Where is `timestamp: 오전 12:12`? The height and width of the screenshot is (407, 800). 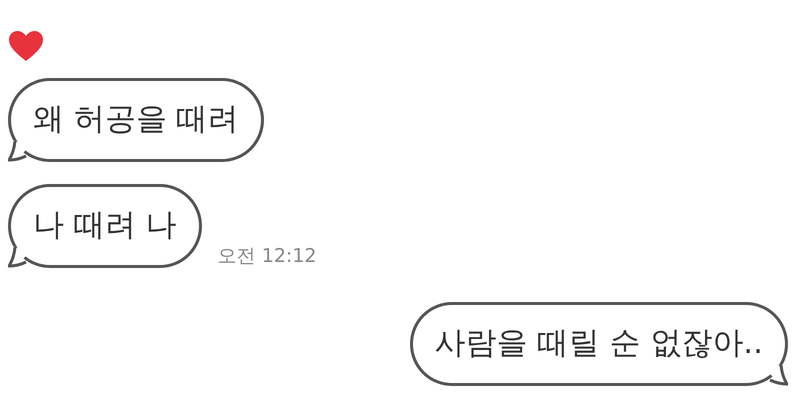 timestamp: 오전 12:12 is located at coordinates (267, 256).